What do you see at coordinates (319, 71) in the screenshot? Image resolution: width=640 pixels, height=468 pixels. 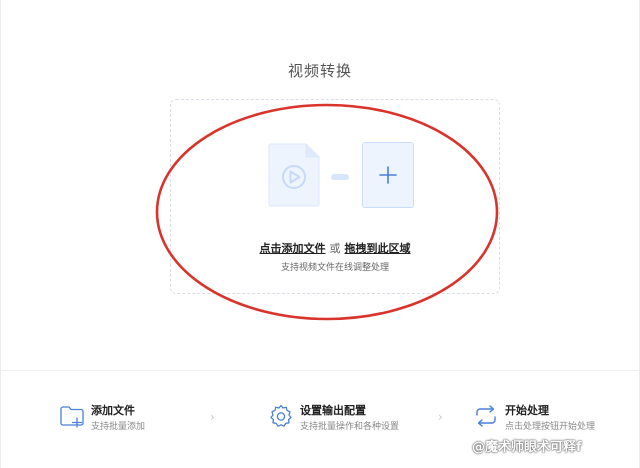 I see `page-title: 视频转换` at bounding box center [319, 71].